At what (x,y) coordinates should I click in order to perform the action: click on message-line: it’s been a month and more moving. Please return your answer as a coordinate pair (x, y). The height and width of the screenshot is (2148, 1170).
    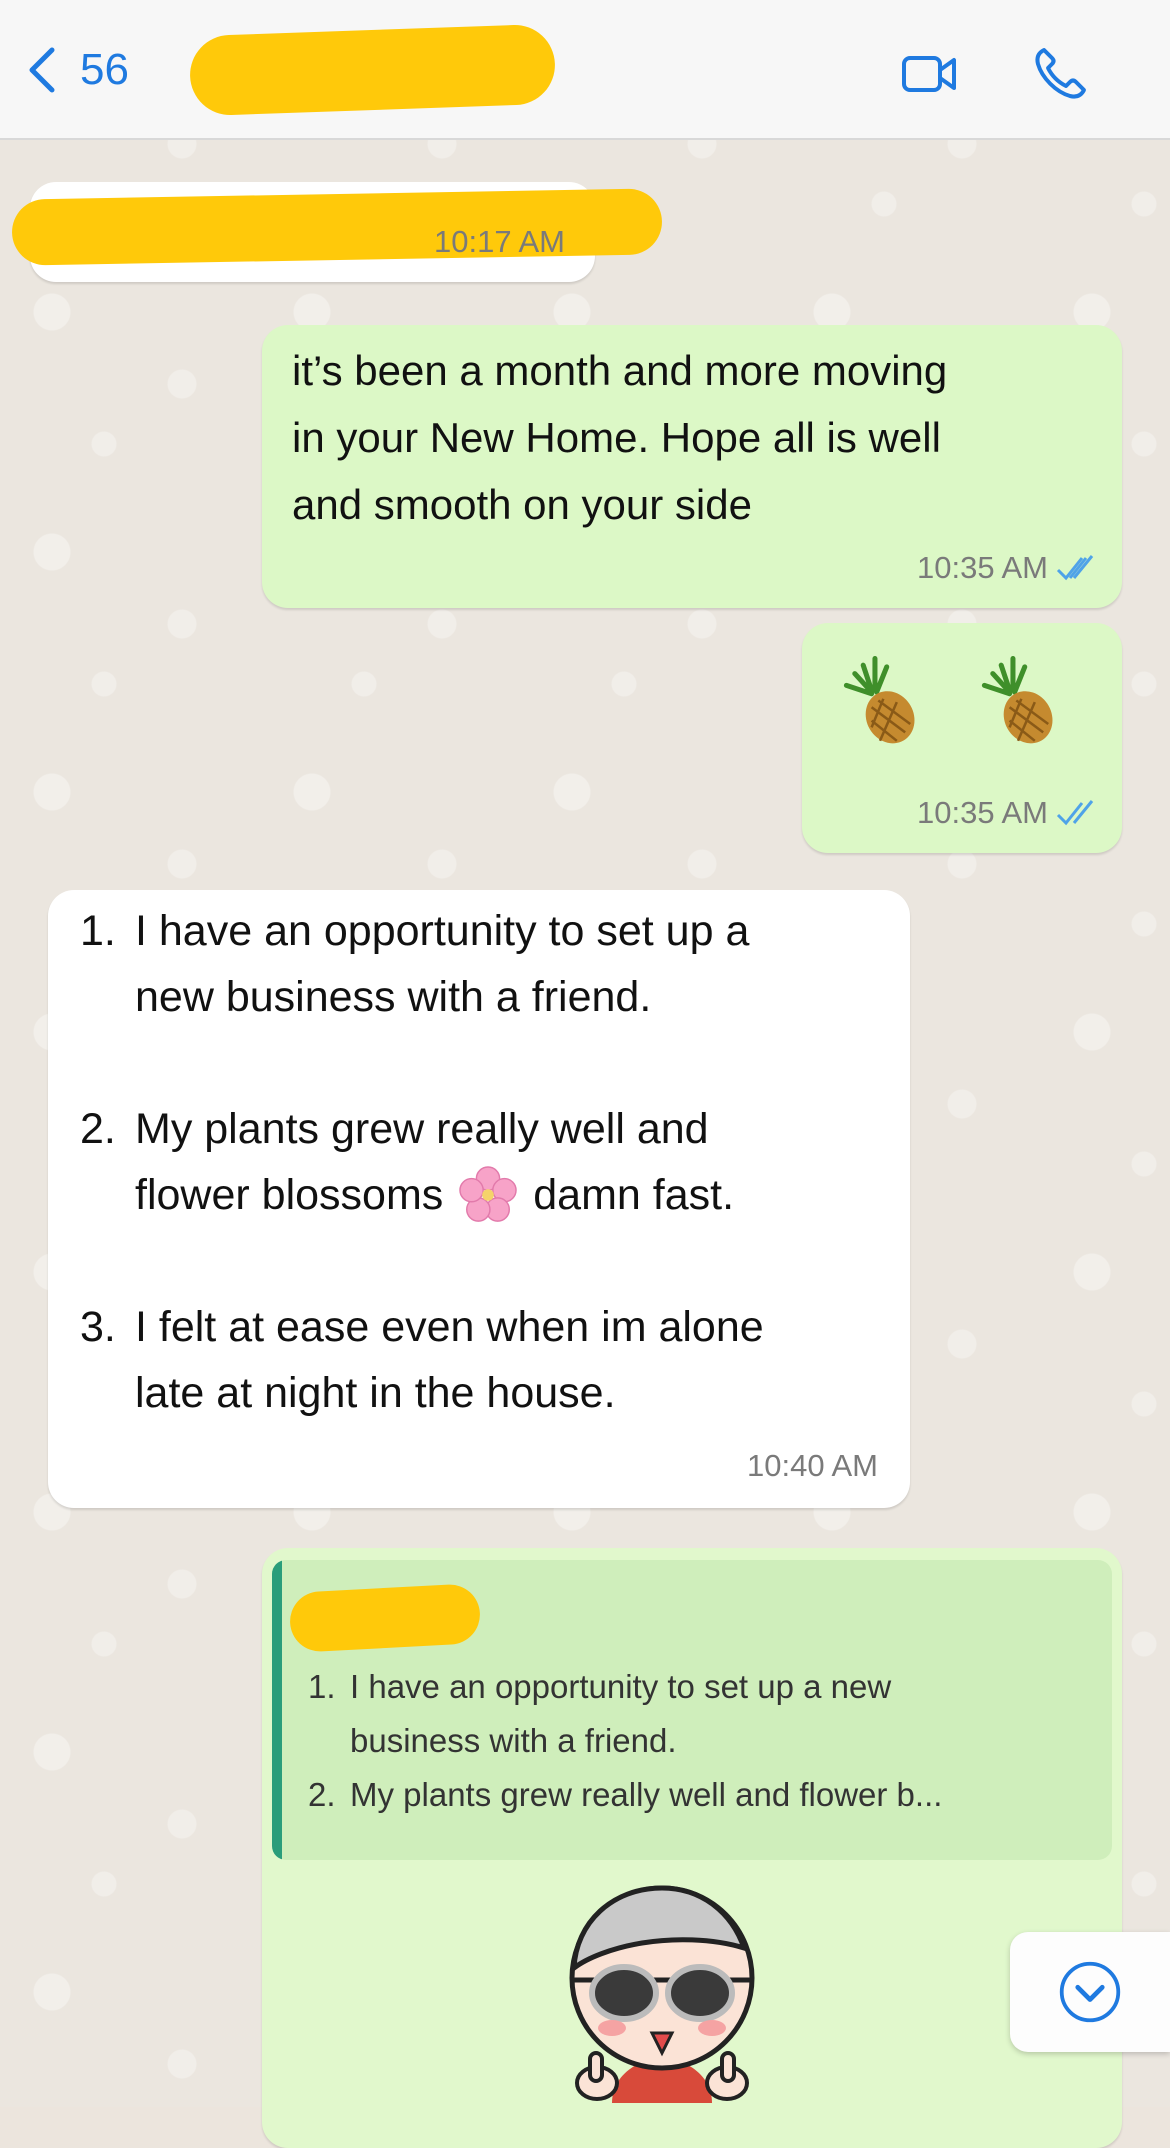
    Looking at the image, I should click on (620, 370).